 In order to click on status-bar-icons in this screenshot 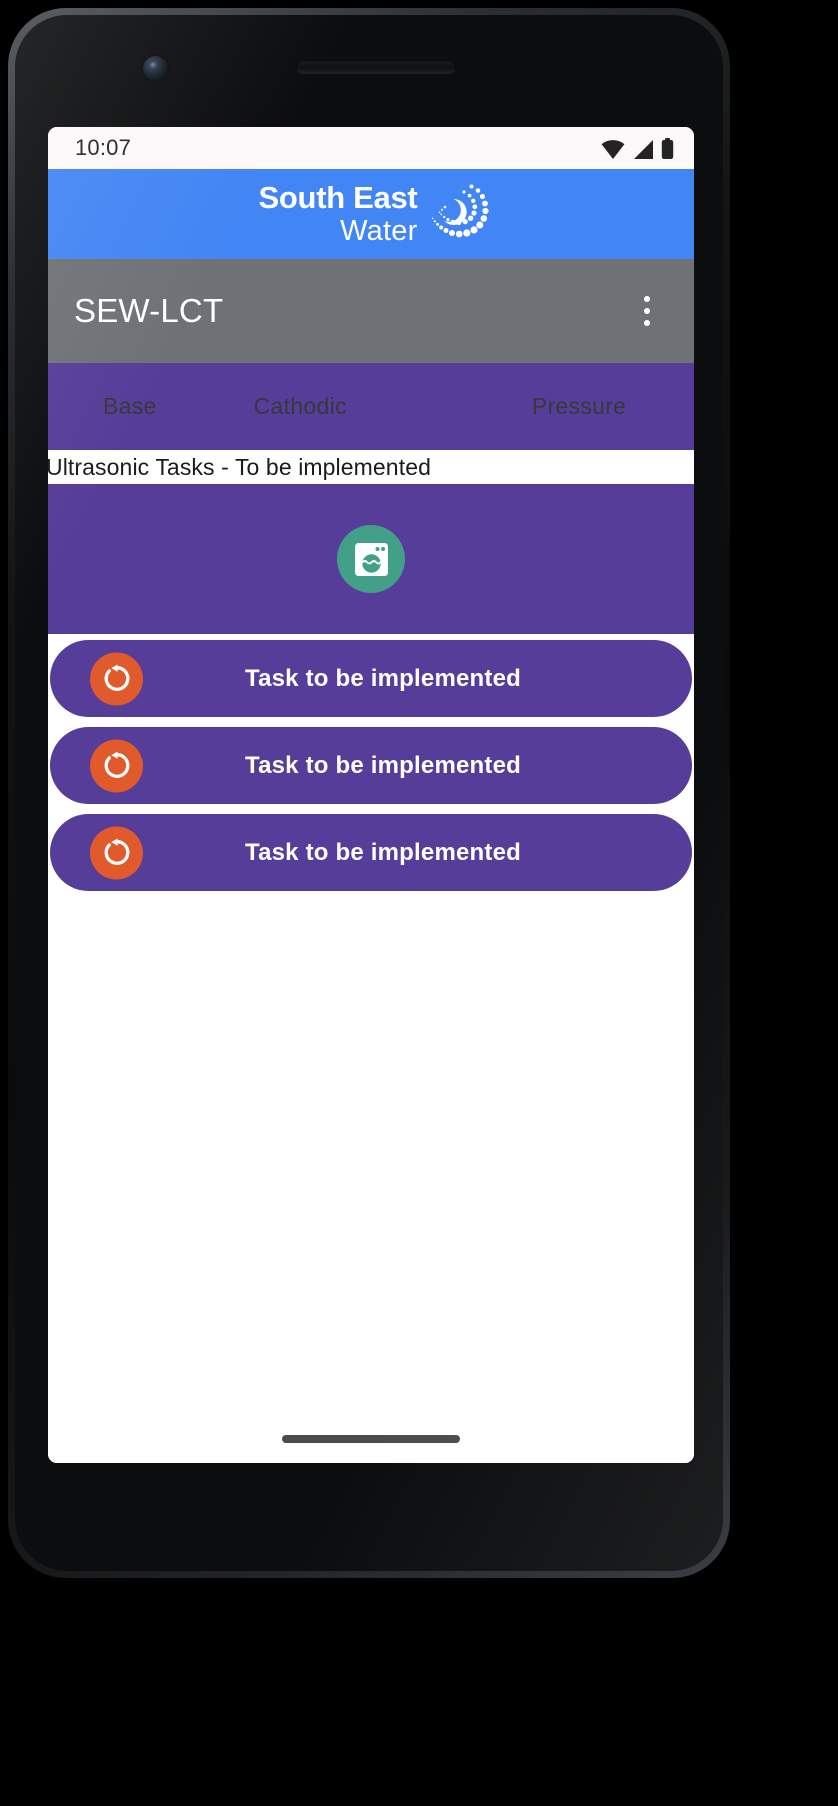, I will do `click(637, 148)`.